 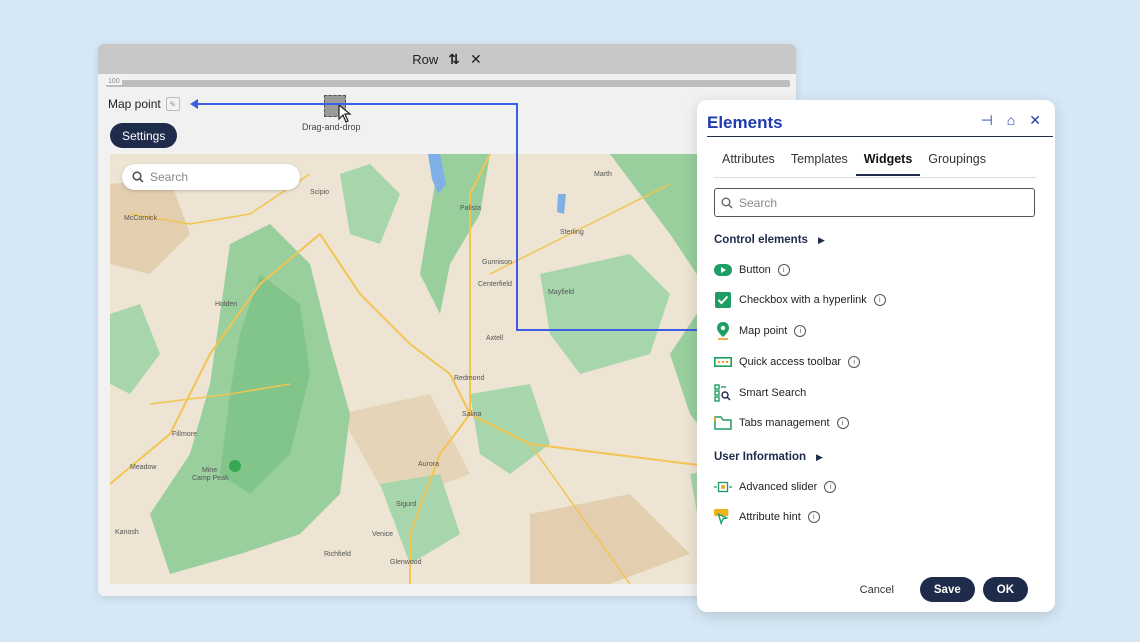 I want to click on folder-icon, so click(x=723, y=423).